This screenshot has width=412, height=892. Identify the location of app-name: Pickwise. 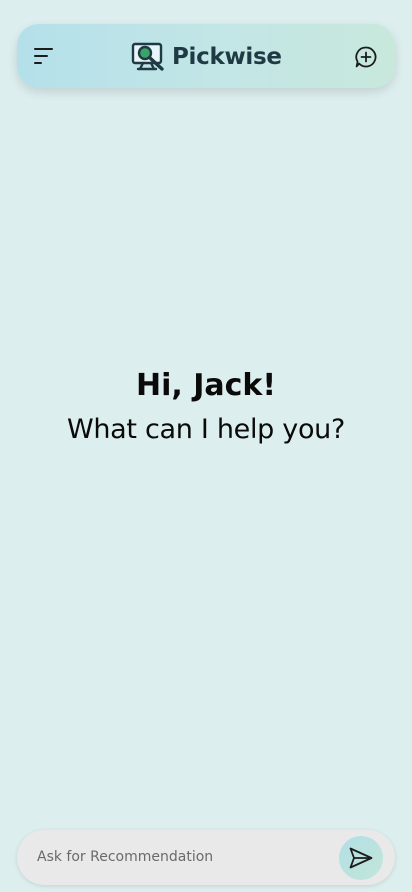
(227, 57).